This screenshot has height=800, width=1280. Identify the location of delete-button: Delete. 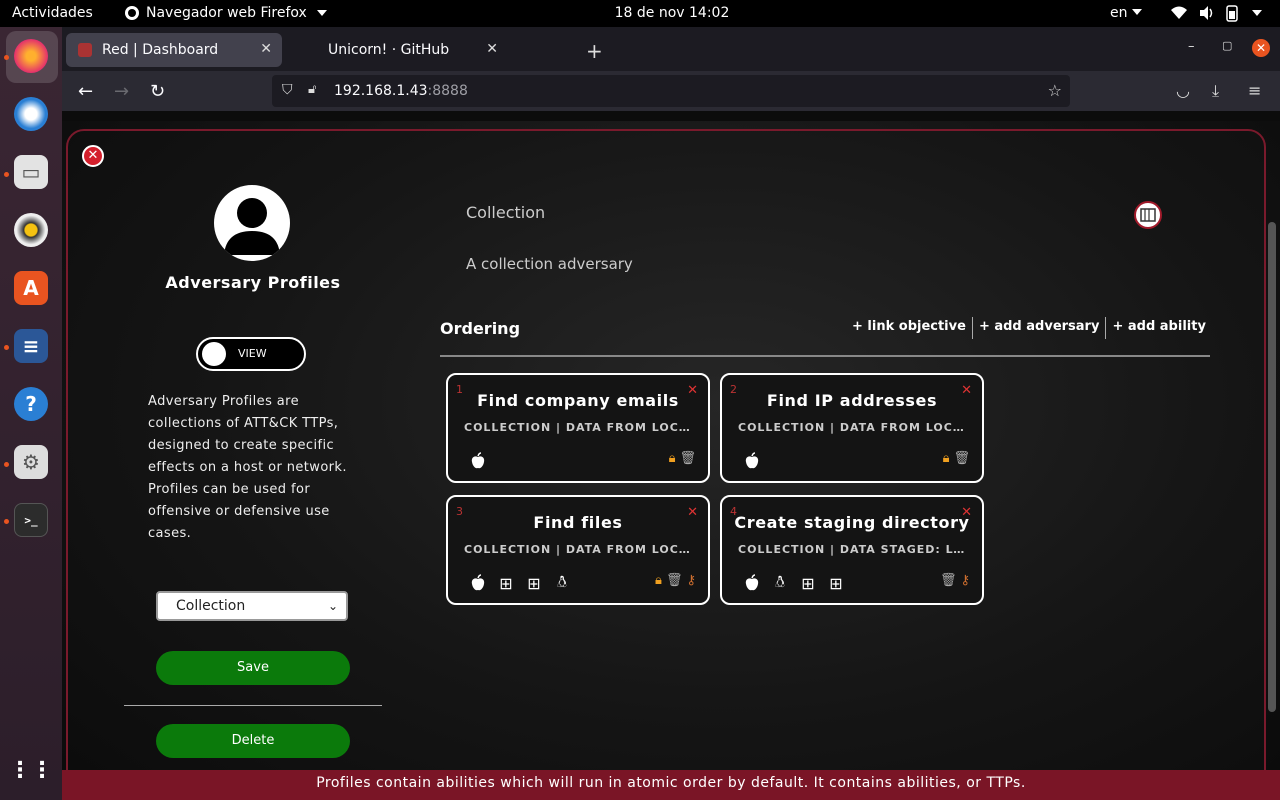
(253, 741).